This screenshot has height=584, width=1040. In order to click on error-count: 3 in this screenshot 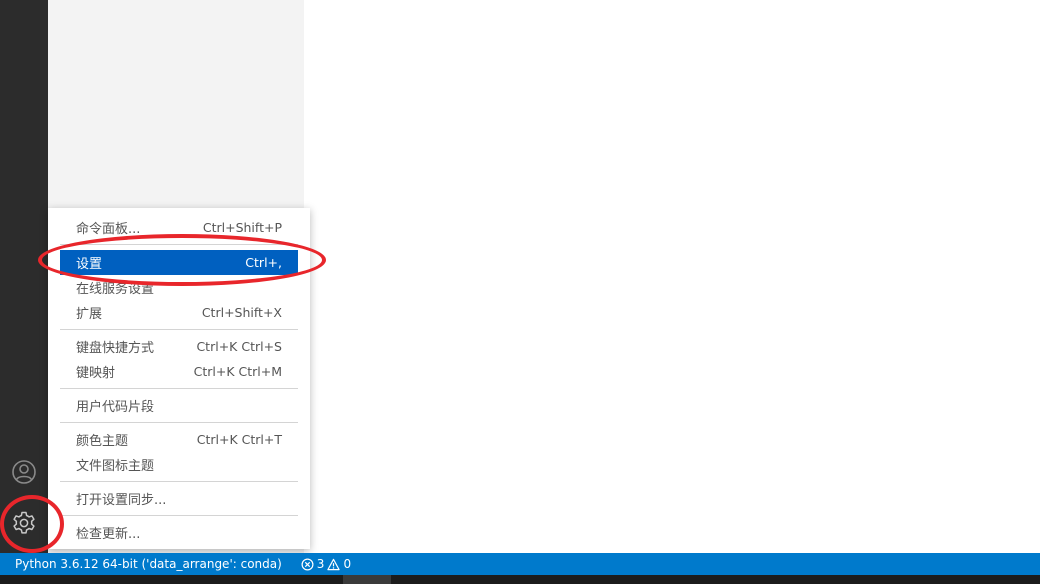, I will do `click(320, 564)`.